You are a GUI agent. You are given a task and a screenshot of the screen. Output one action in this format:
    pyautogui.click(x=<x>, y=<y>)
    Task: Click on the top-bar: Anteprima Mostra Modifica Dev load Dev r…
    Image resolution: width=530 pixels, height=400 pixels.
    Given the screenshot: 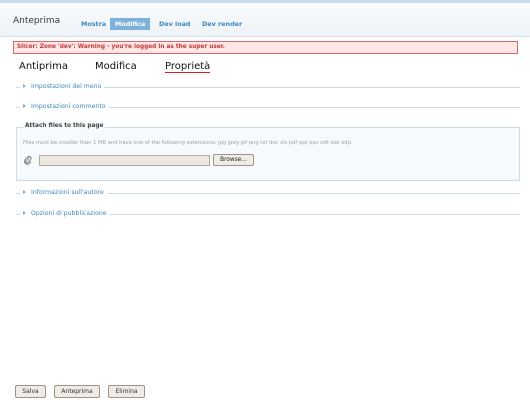 What is the action you would take?
    pyautogui.click(x=265, y=18)
    